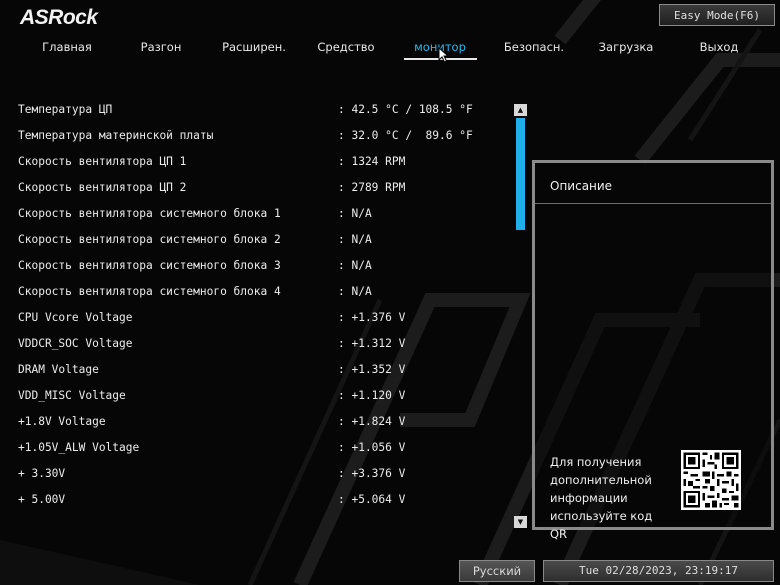 This screenshot has width=780, height=585. What do you see at coordinates (717, 15) in the screenshot?
I see `easy-mode-button: Easy Mode(F6)` at bounding box center [717, 15].